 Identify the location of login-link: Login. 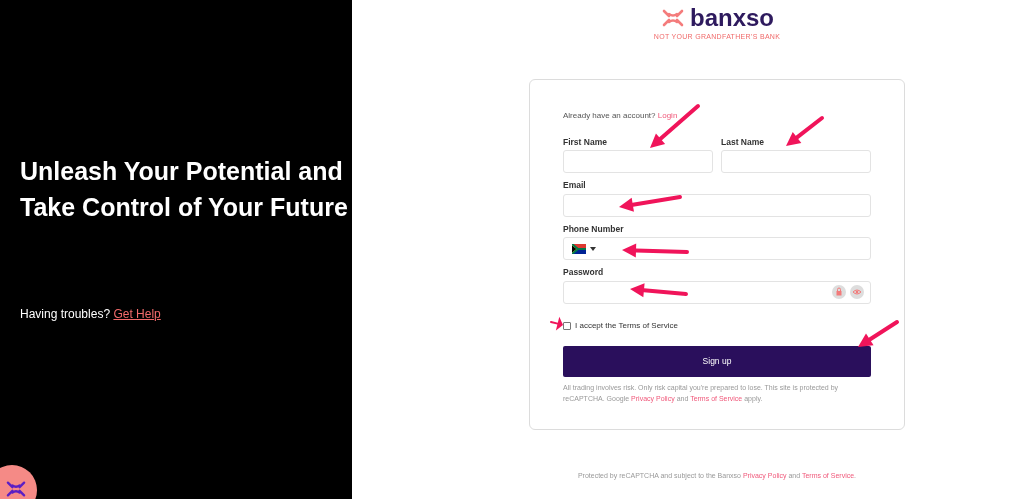
(667, 115).